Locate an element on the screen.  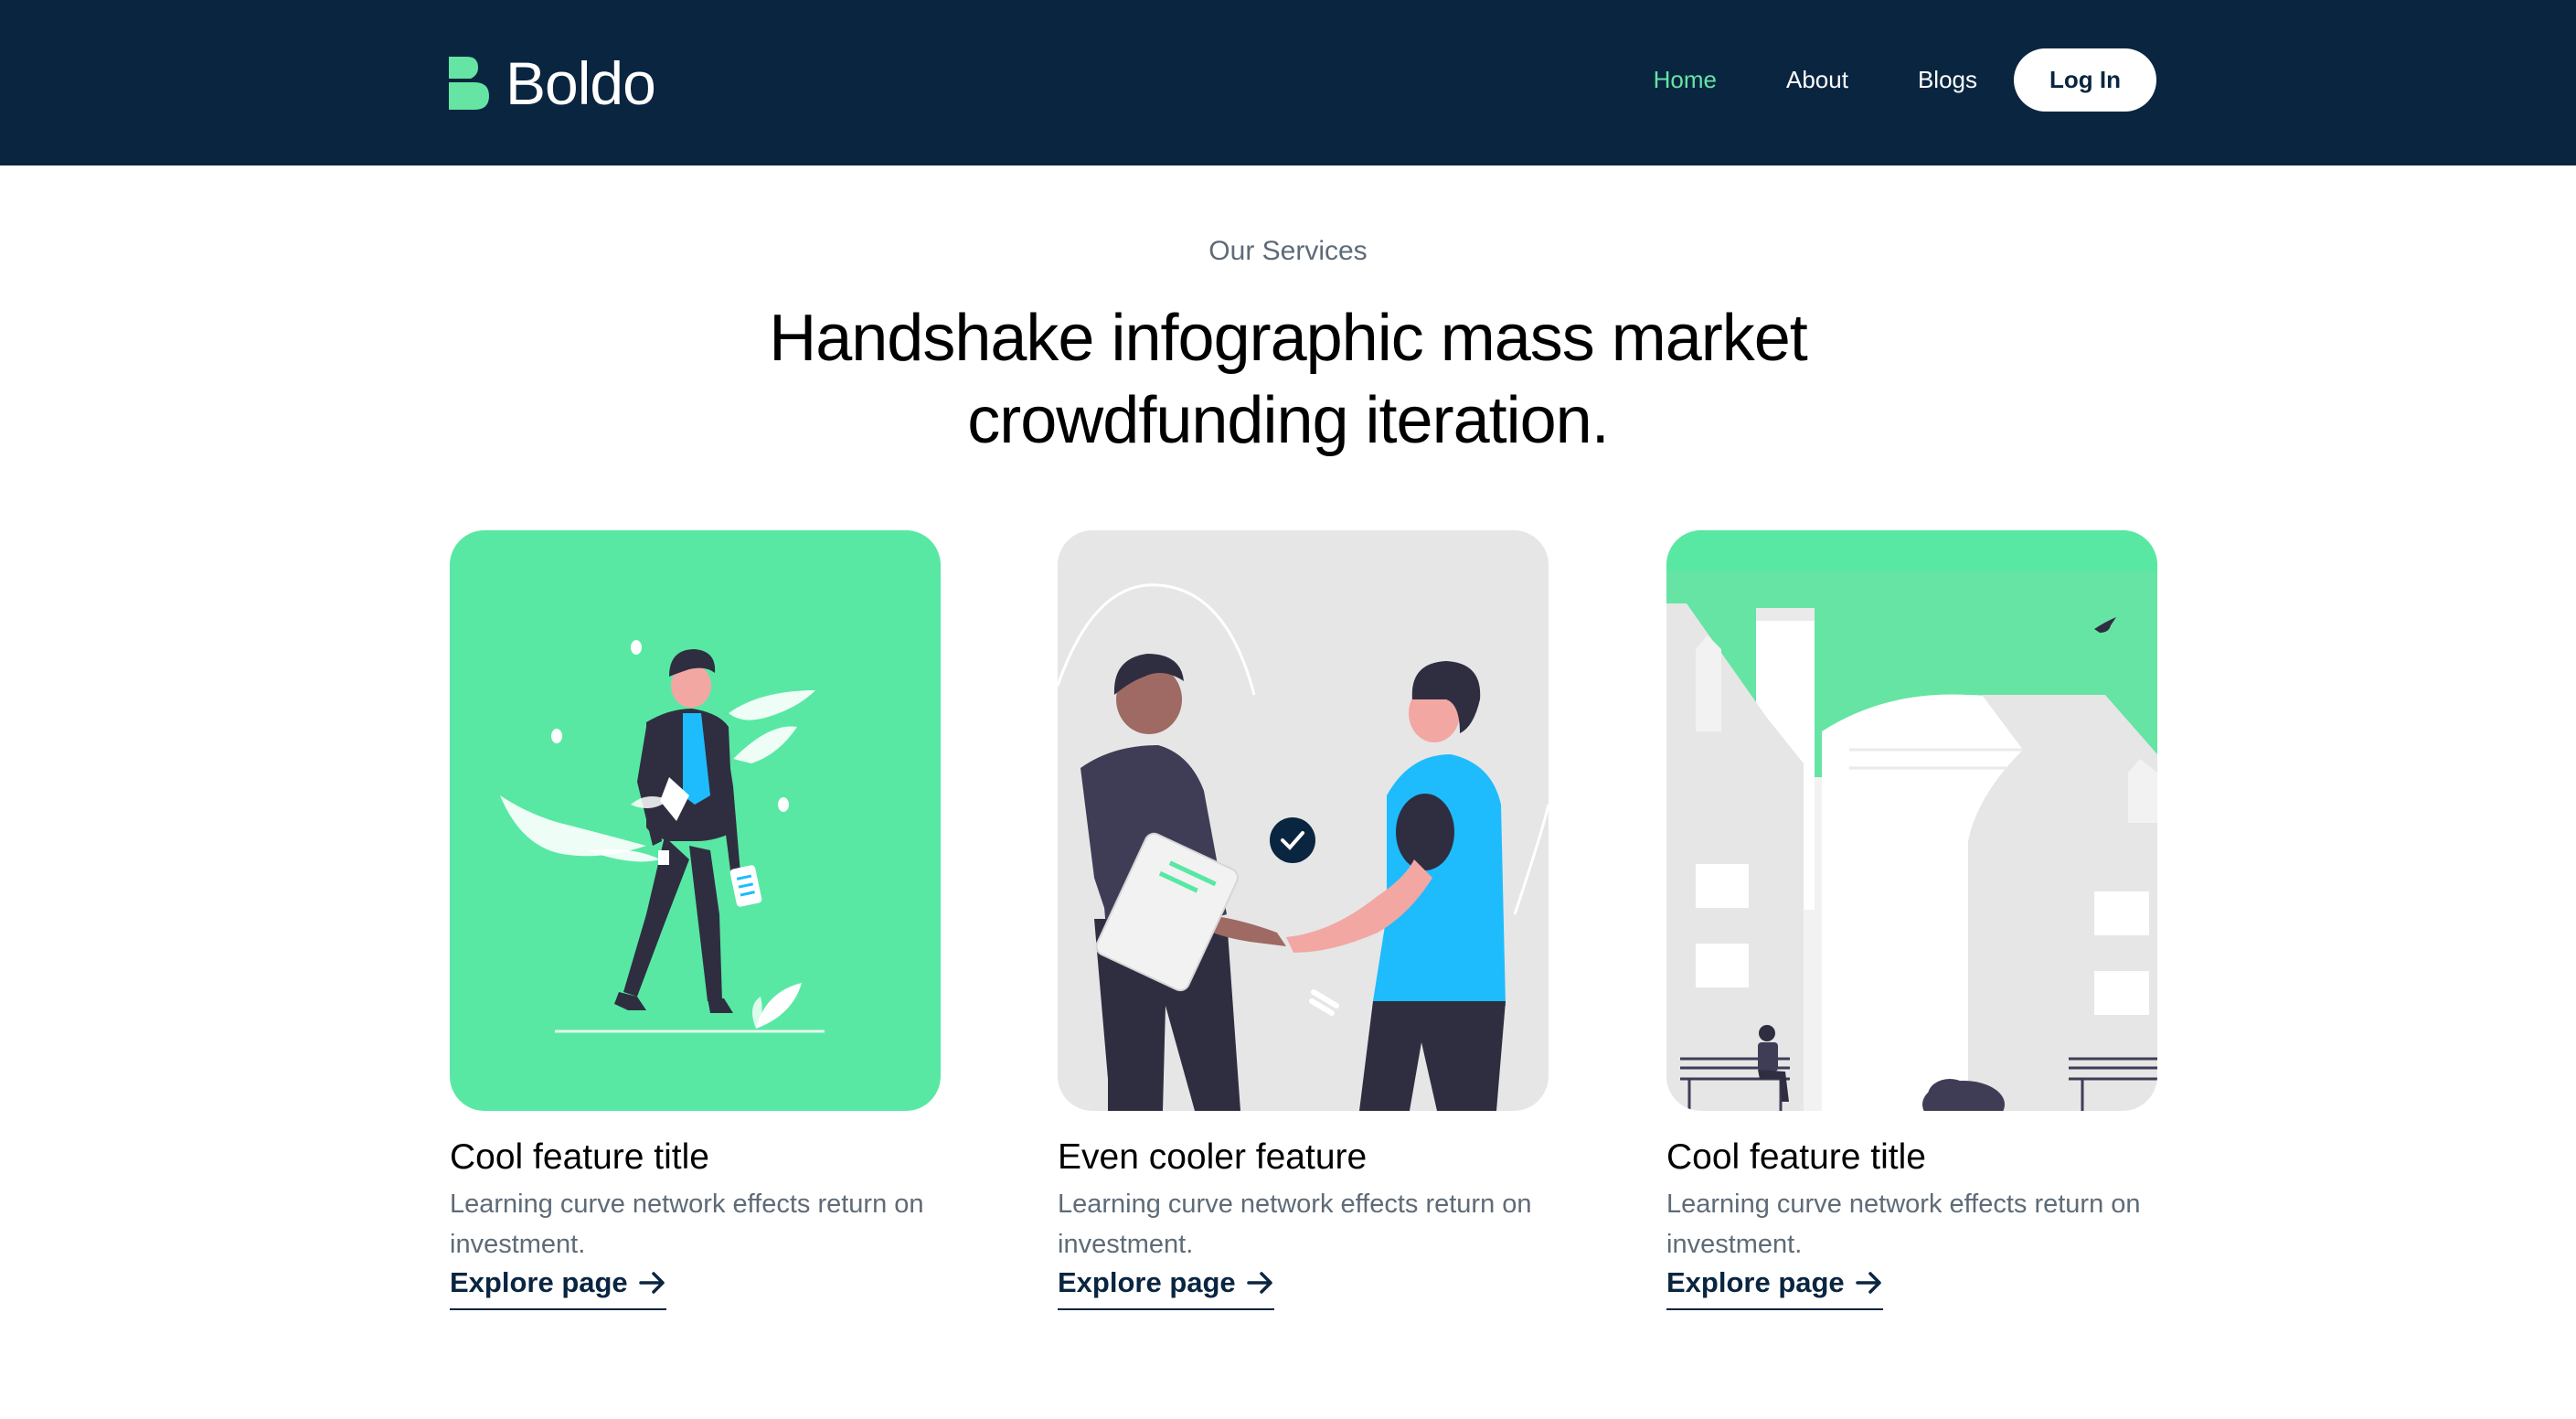
nav-home-link: Home is located at coordinates (1685, 80).